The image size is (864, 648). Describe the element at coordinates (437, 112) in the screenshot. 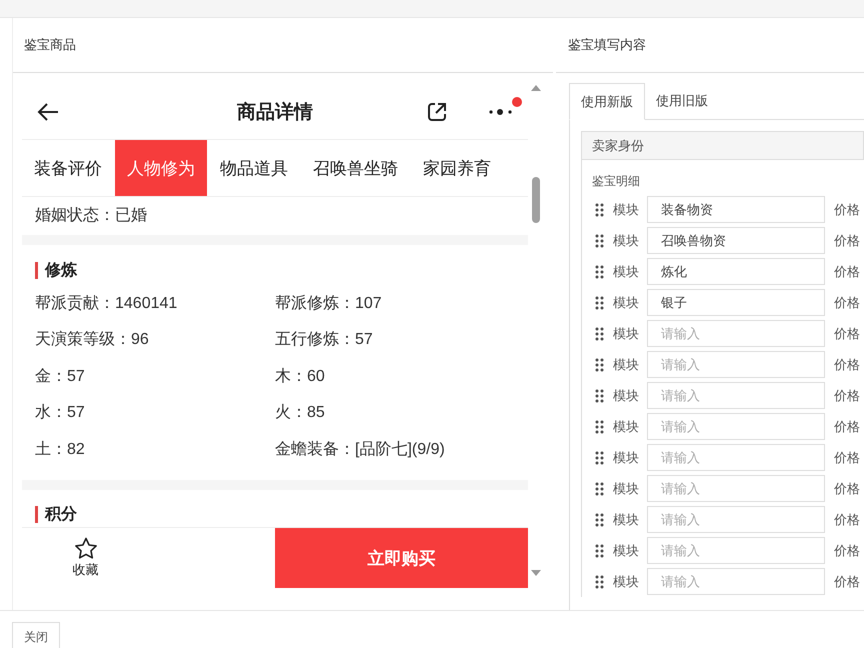

I see `share-icon` at that location.